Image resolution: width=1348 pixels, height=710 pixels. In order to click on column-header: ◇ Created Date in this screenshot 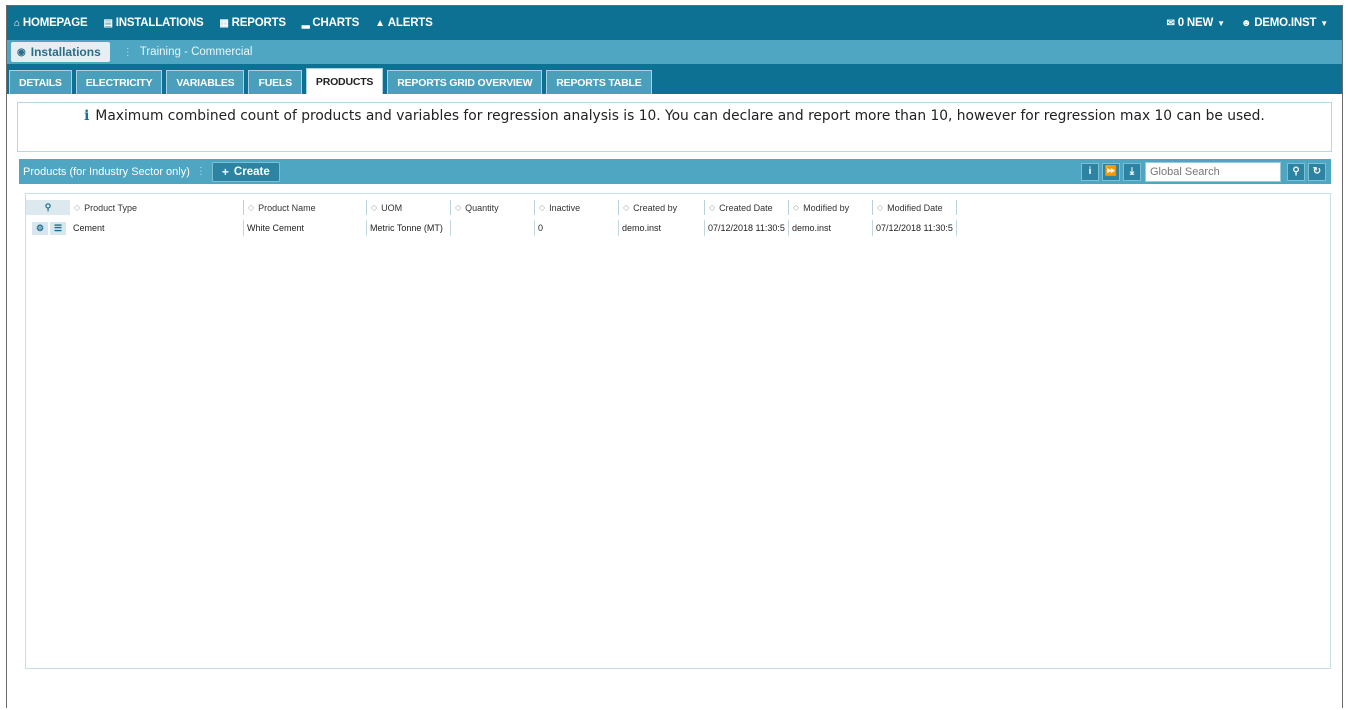, I will do `click(747, 207)`.